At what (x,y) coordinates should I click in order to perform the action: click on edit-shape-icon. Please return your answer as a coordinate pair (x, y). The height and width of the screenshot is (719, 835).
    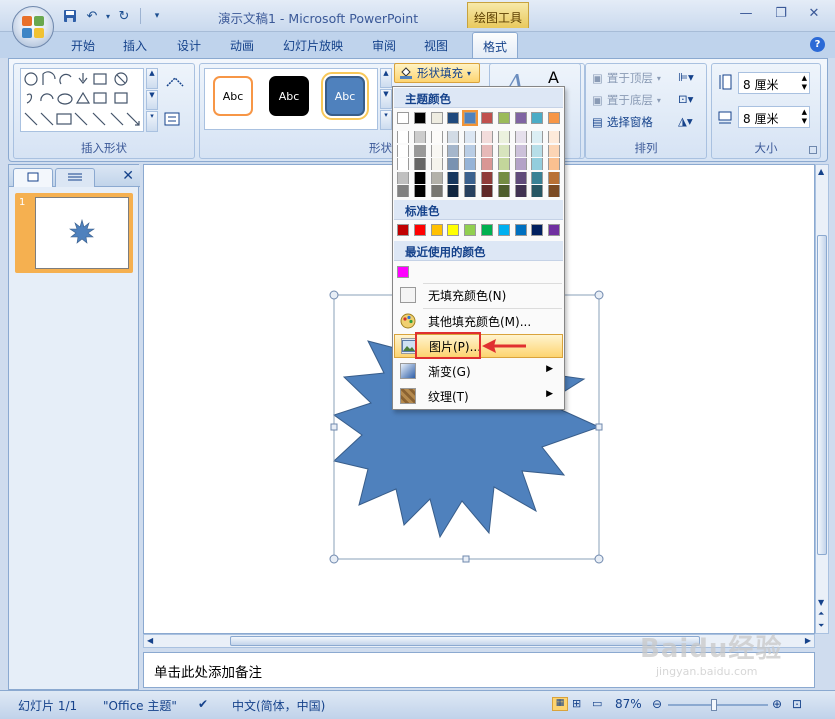
    Looking at the image, I should click on (175, 82).